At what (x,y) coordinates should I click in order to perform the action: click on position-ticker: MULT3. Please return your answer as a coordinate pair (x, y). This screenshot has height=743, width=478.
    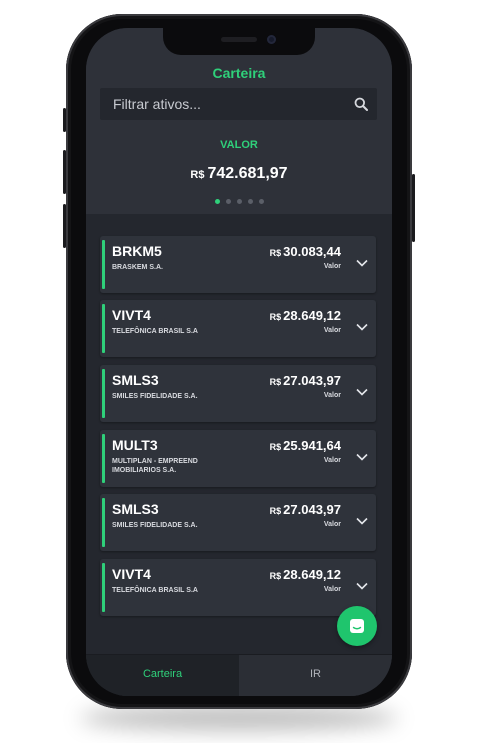
    Looking at the image, I should click on (135, 445).